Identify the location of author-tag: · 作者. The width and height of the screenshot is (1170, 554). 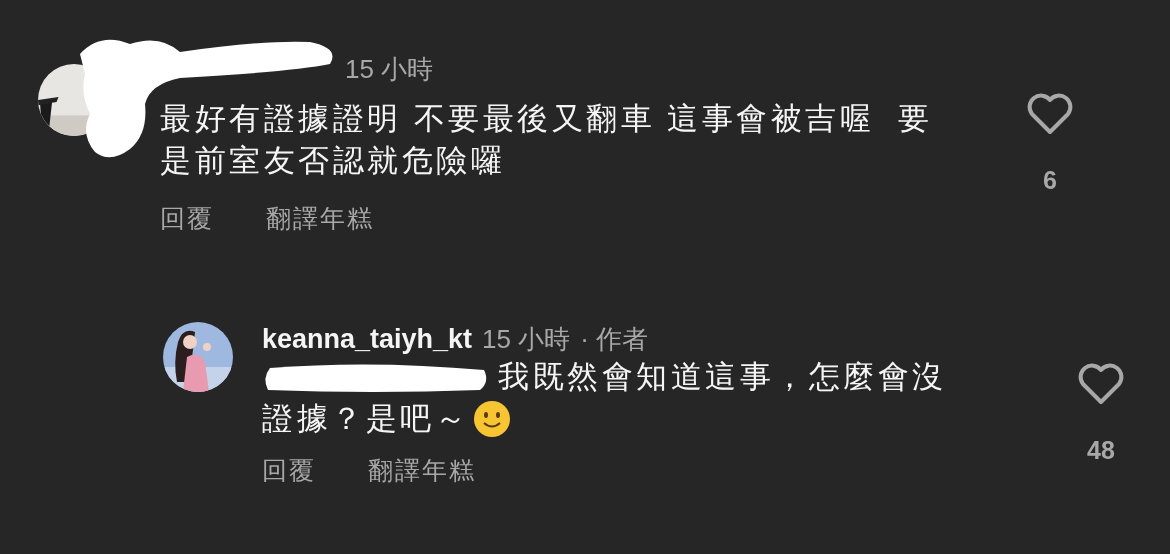
(614, 339).